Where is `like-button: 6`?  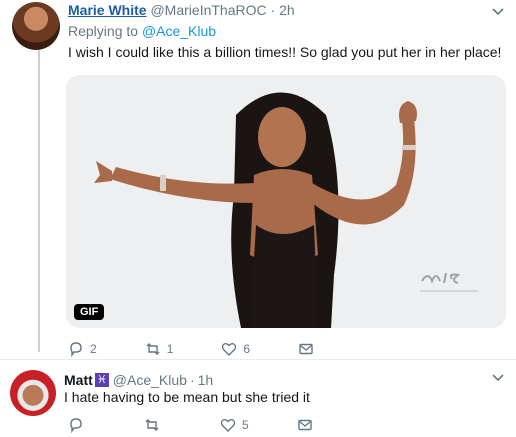
like-button: 6 is located at coordinates (235, 349).